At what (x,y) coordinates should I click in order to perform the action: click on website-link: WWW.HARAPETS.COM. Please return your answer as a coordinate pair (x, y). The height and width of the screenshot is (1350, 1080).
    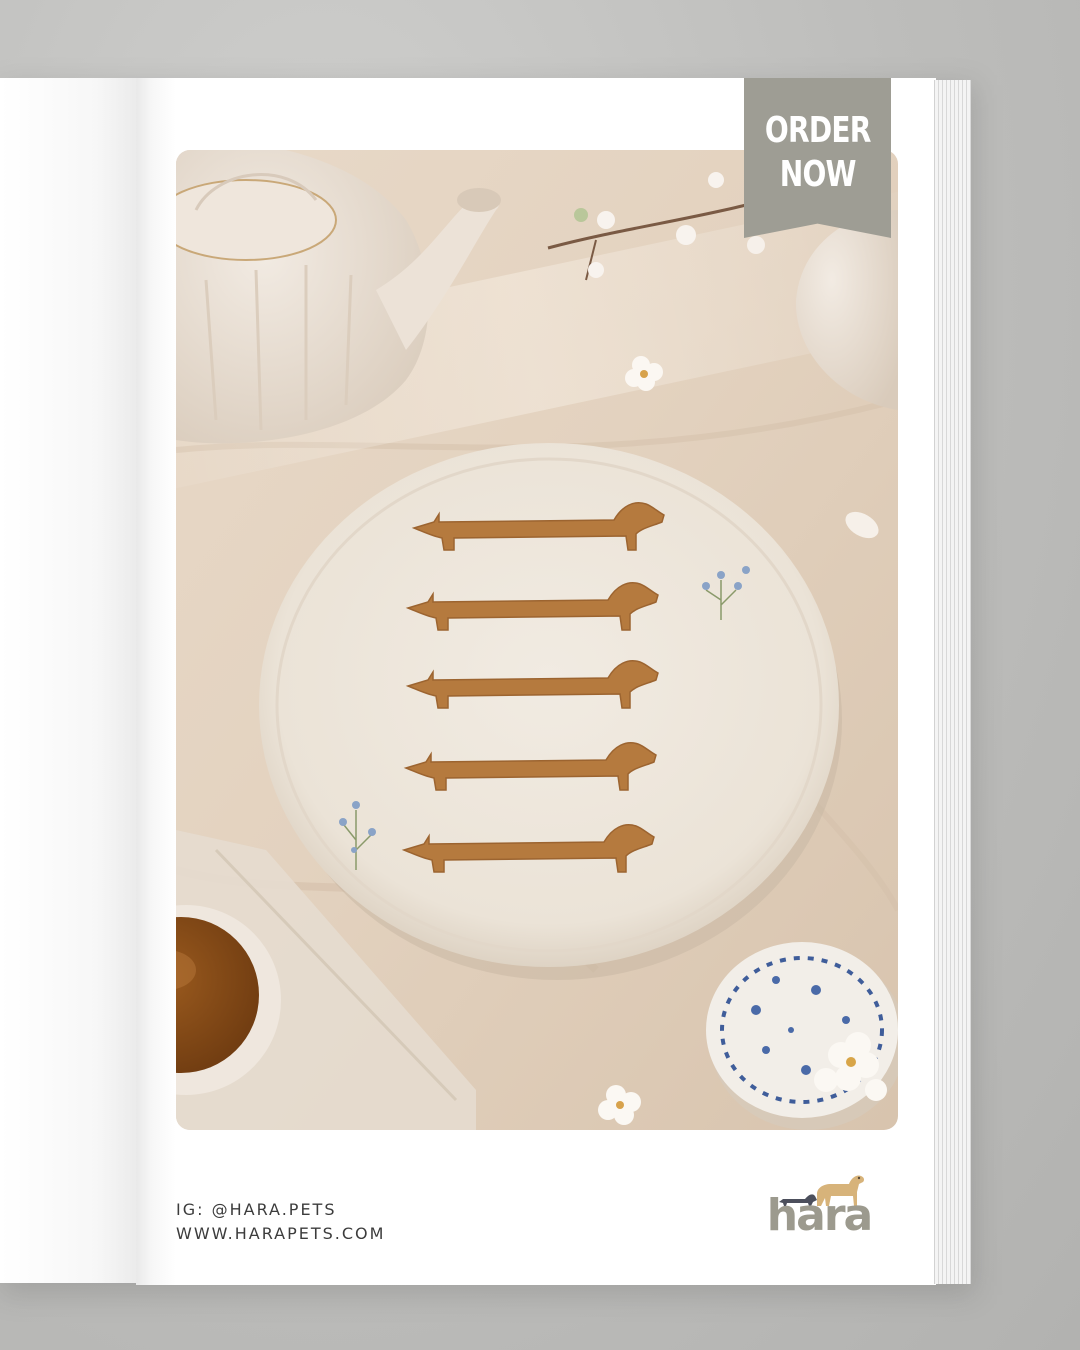
    Looking at the image, I should click on (280, 1234).